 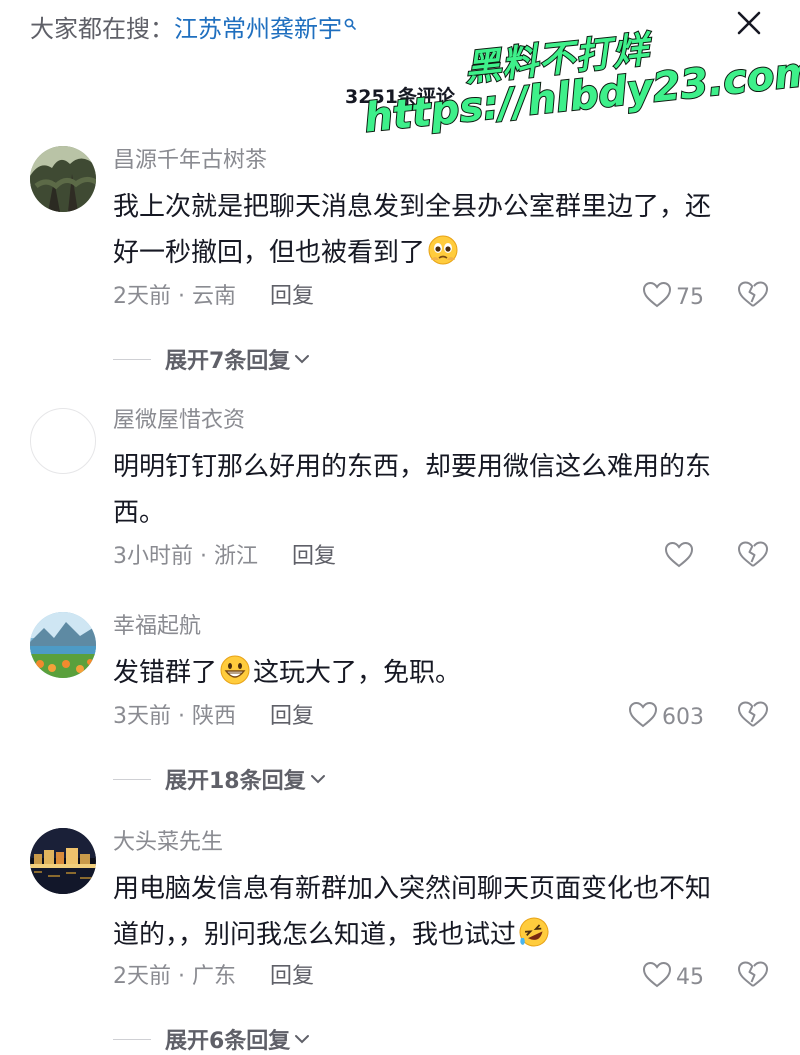 I want to click on like-count: 603, so click(x=683, y=717).